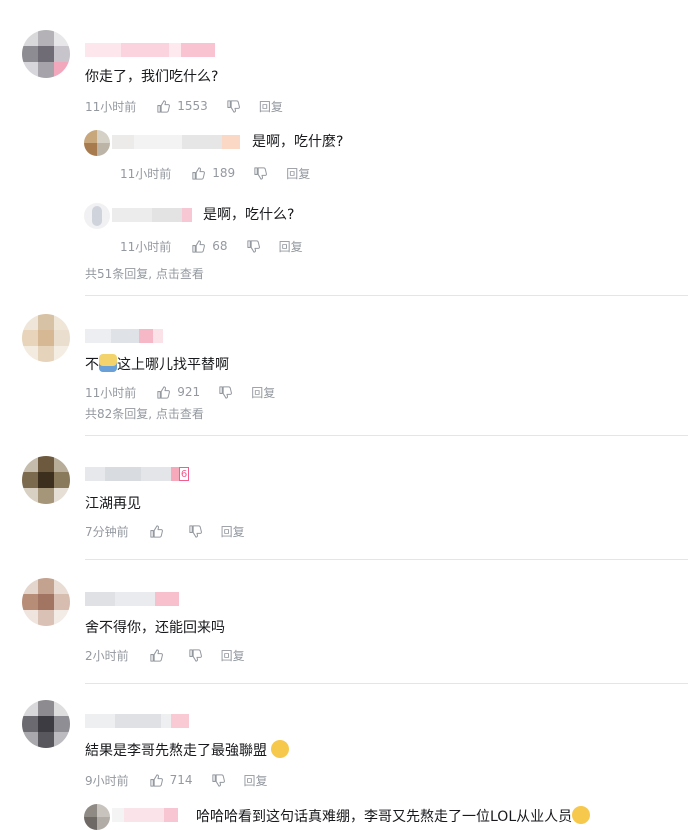  What do you see at coordinates (107, 531) in the screenshot?
I see `timestamp: 7分钟前` at bounding box center [107, 531].